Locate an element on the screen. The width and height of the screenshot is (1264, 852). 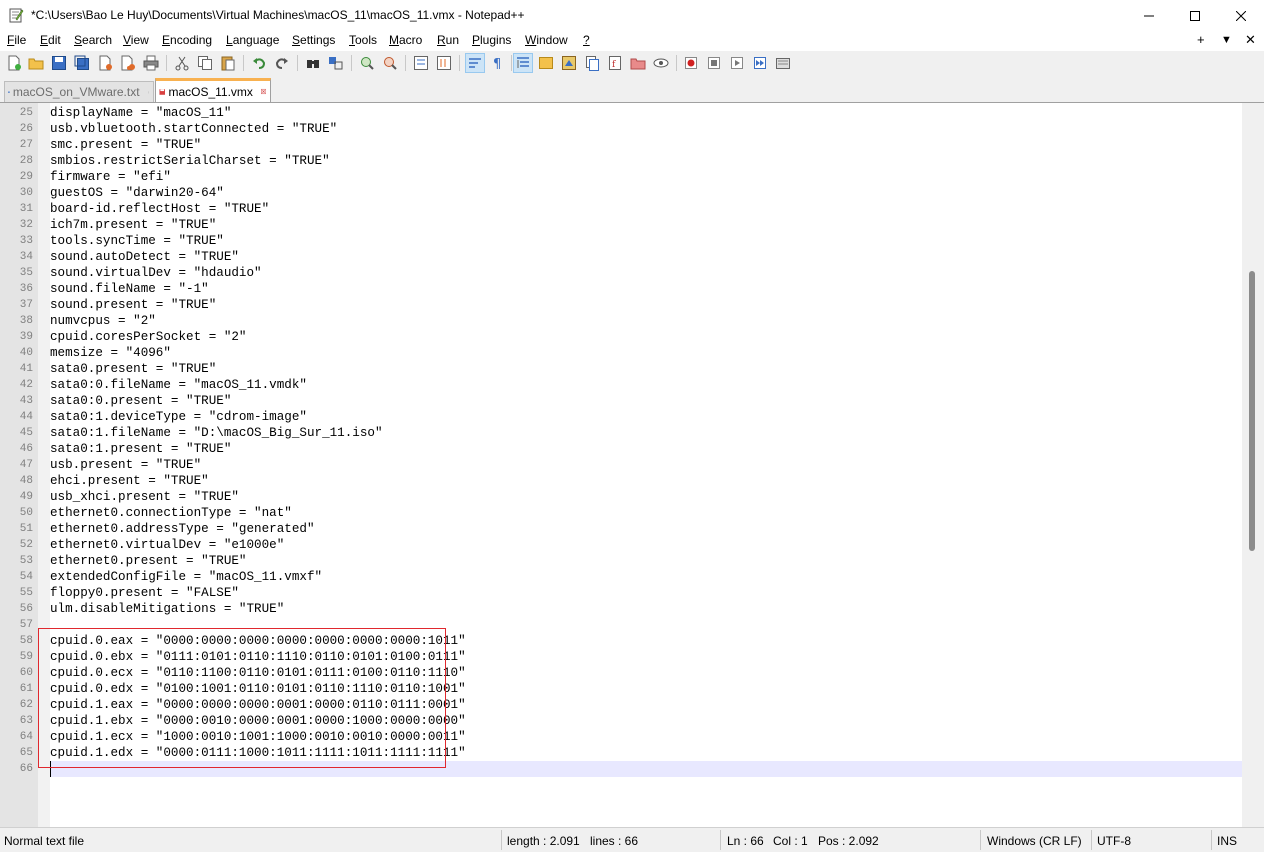
code-line: 29 firmware = "efi" is located at coordinates (621, 177).